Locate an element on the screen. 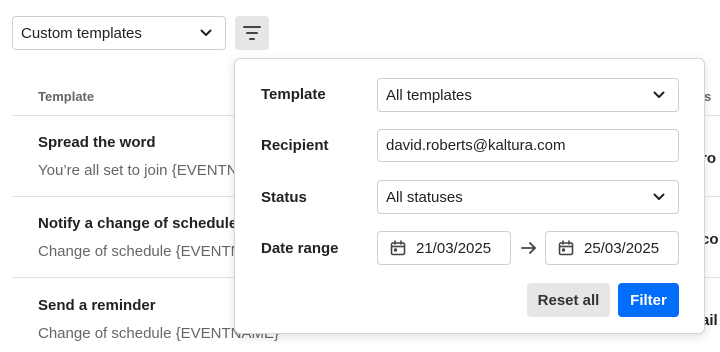 This screenshot has width=720, height=352. status-filter-value: All statuses is located at coordinates (424, 197).